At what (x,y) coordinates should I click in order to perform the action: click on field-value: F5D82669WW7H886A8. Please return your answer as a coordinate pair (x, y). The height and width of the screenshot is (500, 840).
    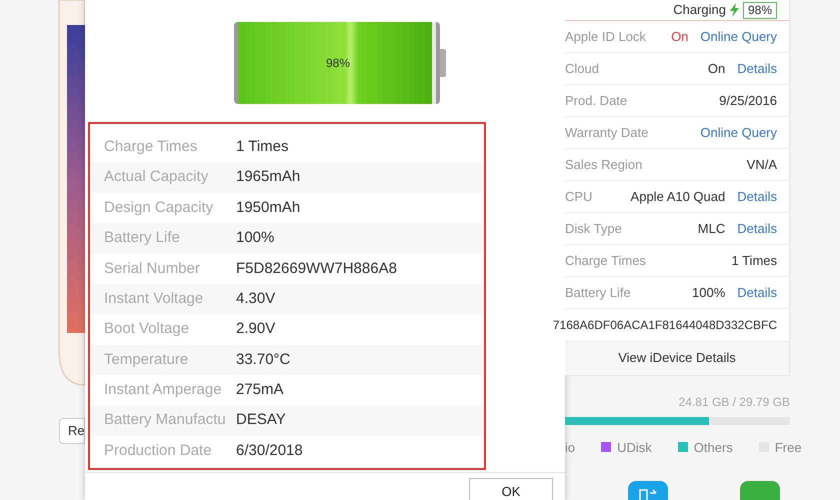
    Looking at the image, I should click on (316, 268).